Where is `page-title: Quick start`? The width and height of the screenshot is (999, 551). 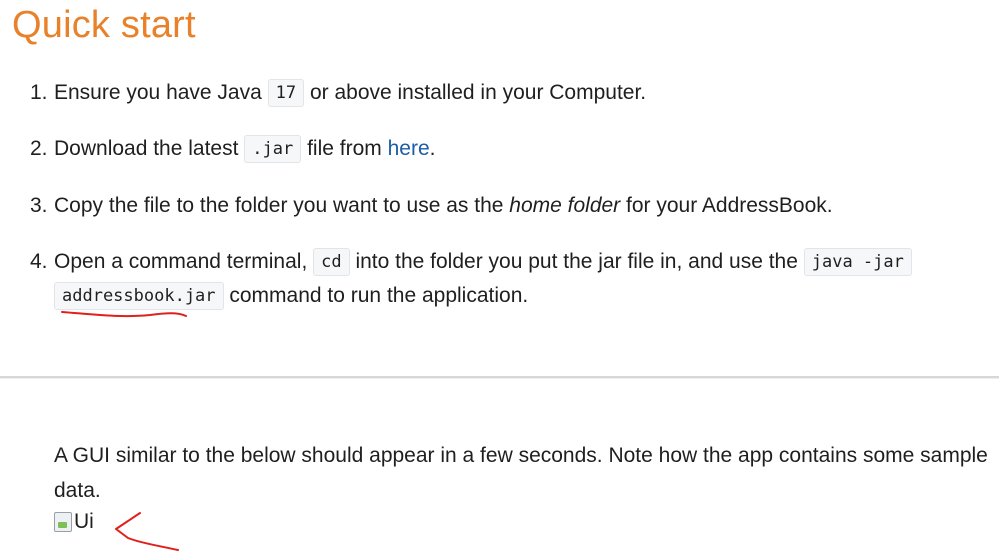
page-title: Quick start is located at coordinates (104, 25).